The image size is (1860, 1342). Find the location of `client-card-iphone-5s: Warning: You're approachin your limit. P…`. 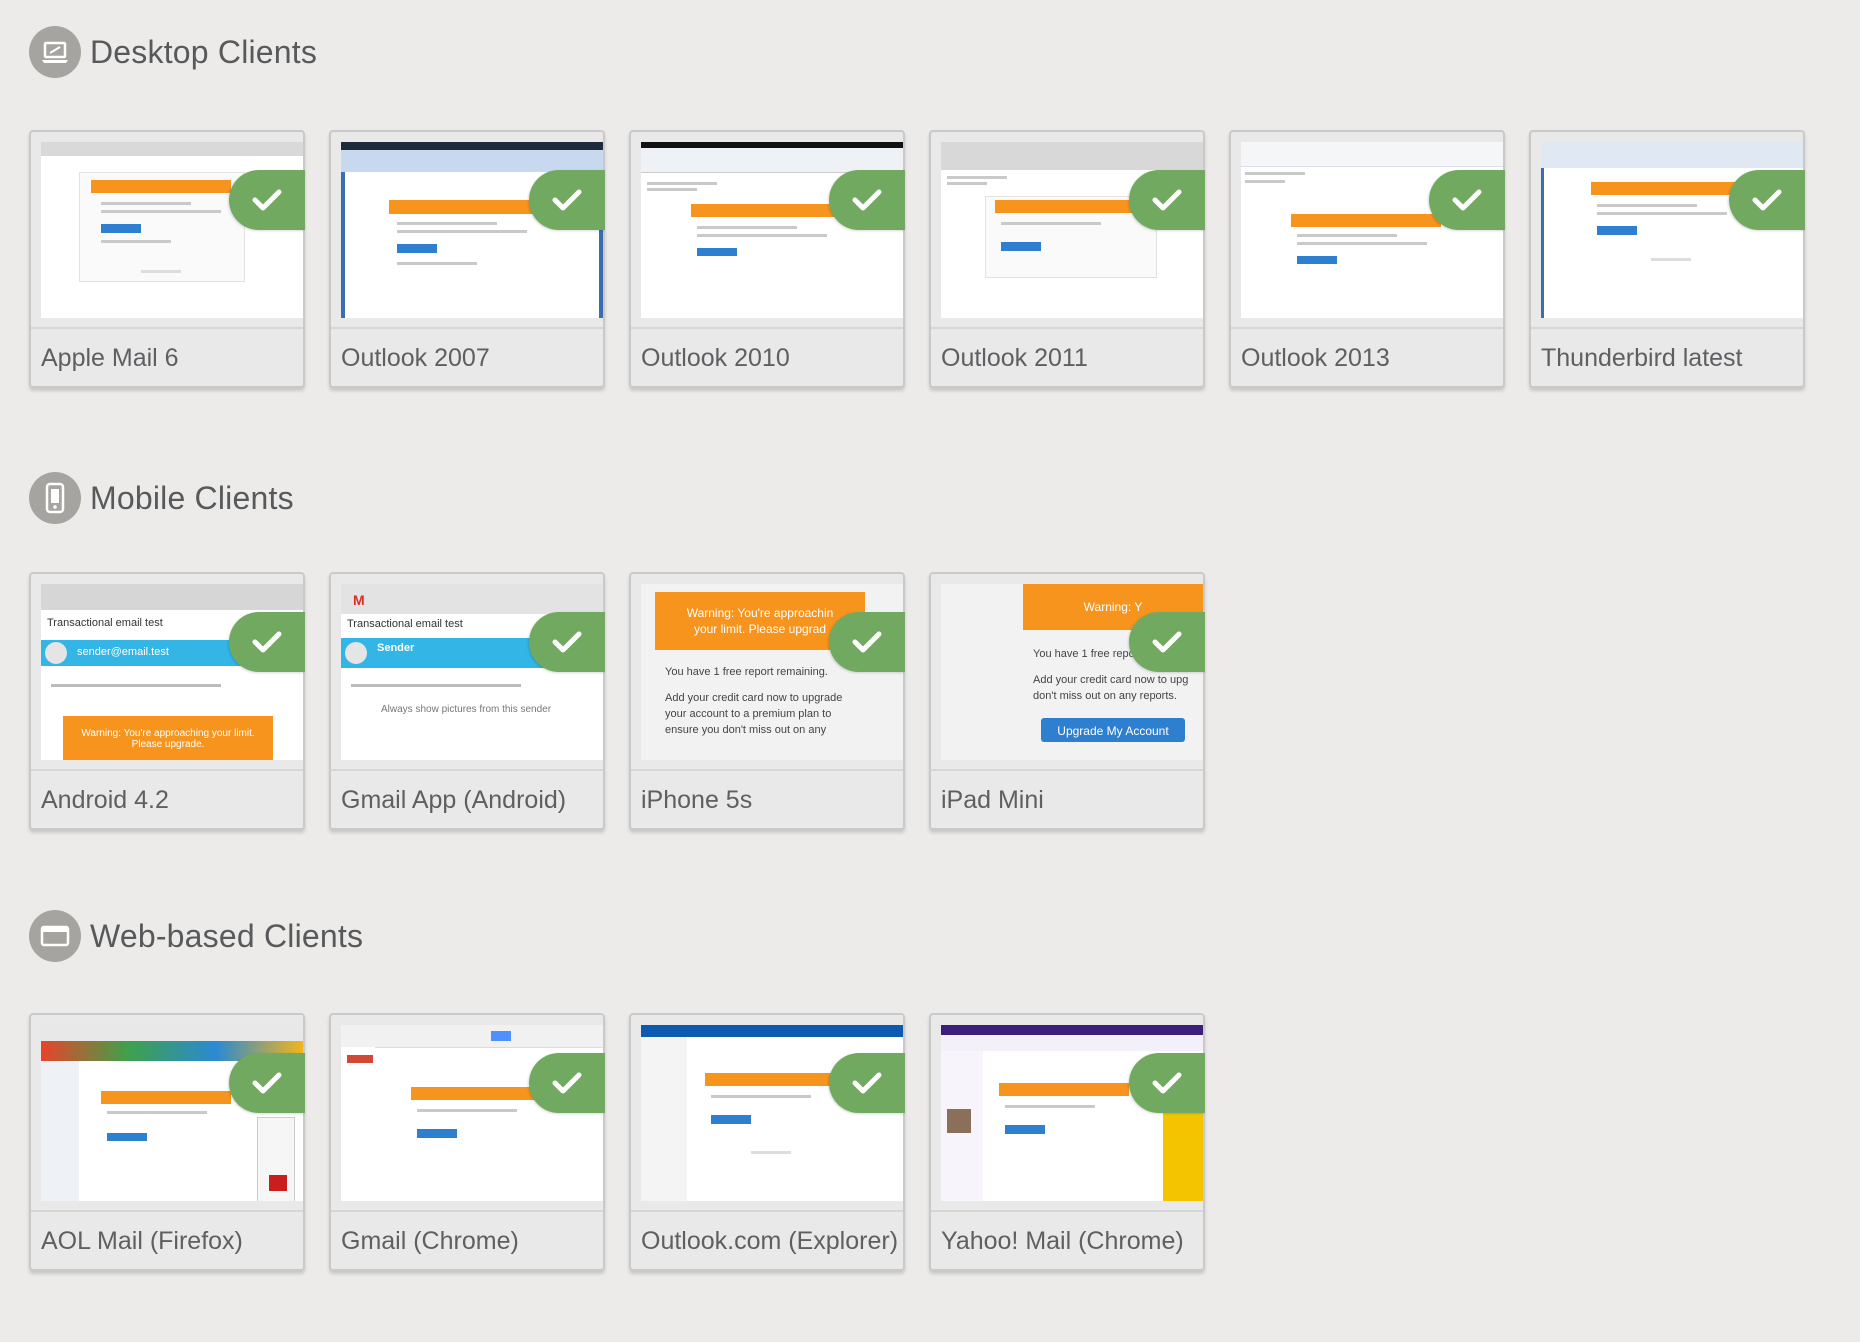

client-card-iphone-5s: Warning: You're approachin your limit. P… is located at coordinates (767, 701).